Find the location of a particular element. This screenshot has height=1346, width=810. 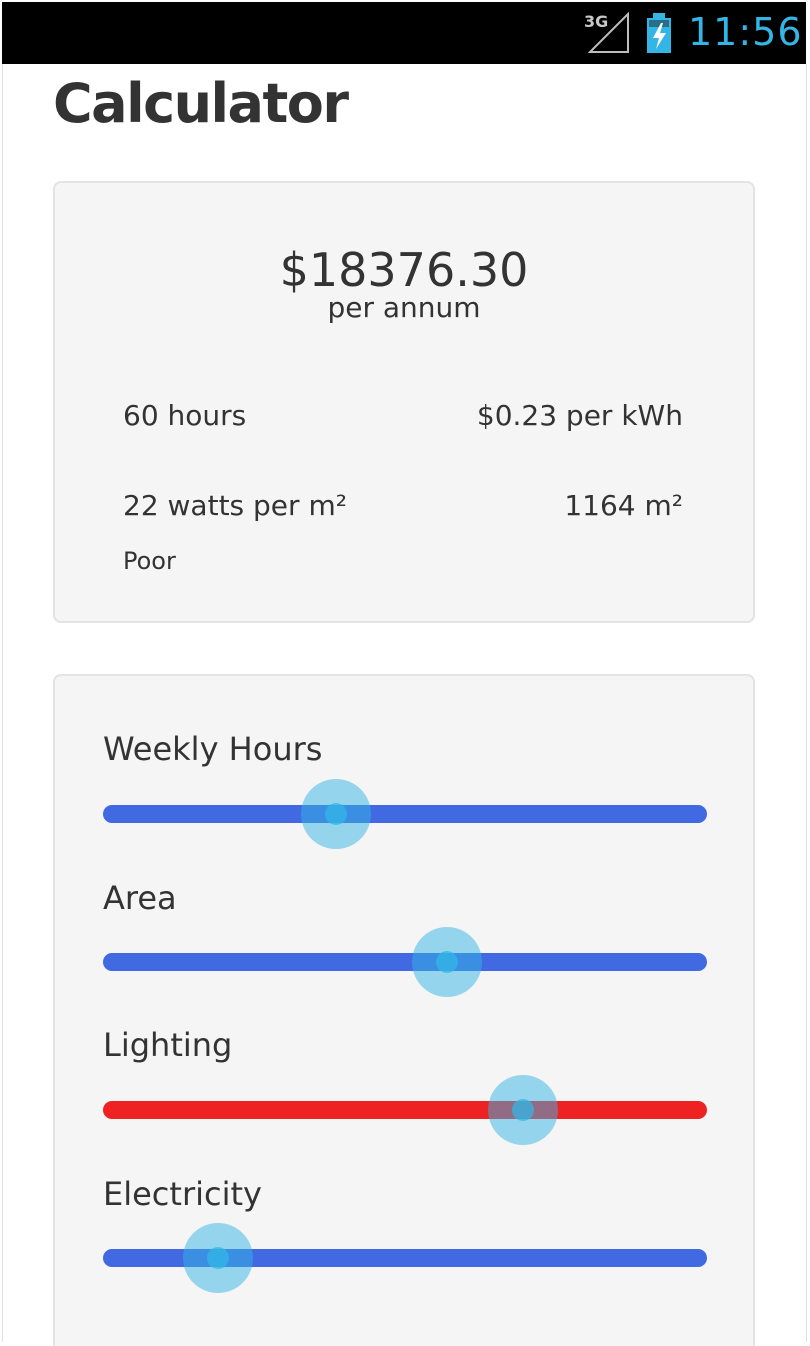

weekly-hours-slider-track is located at coordinates (405, 814).